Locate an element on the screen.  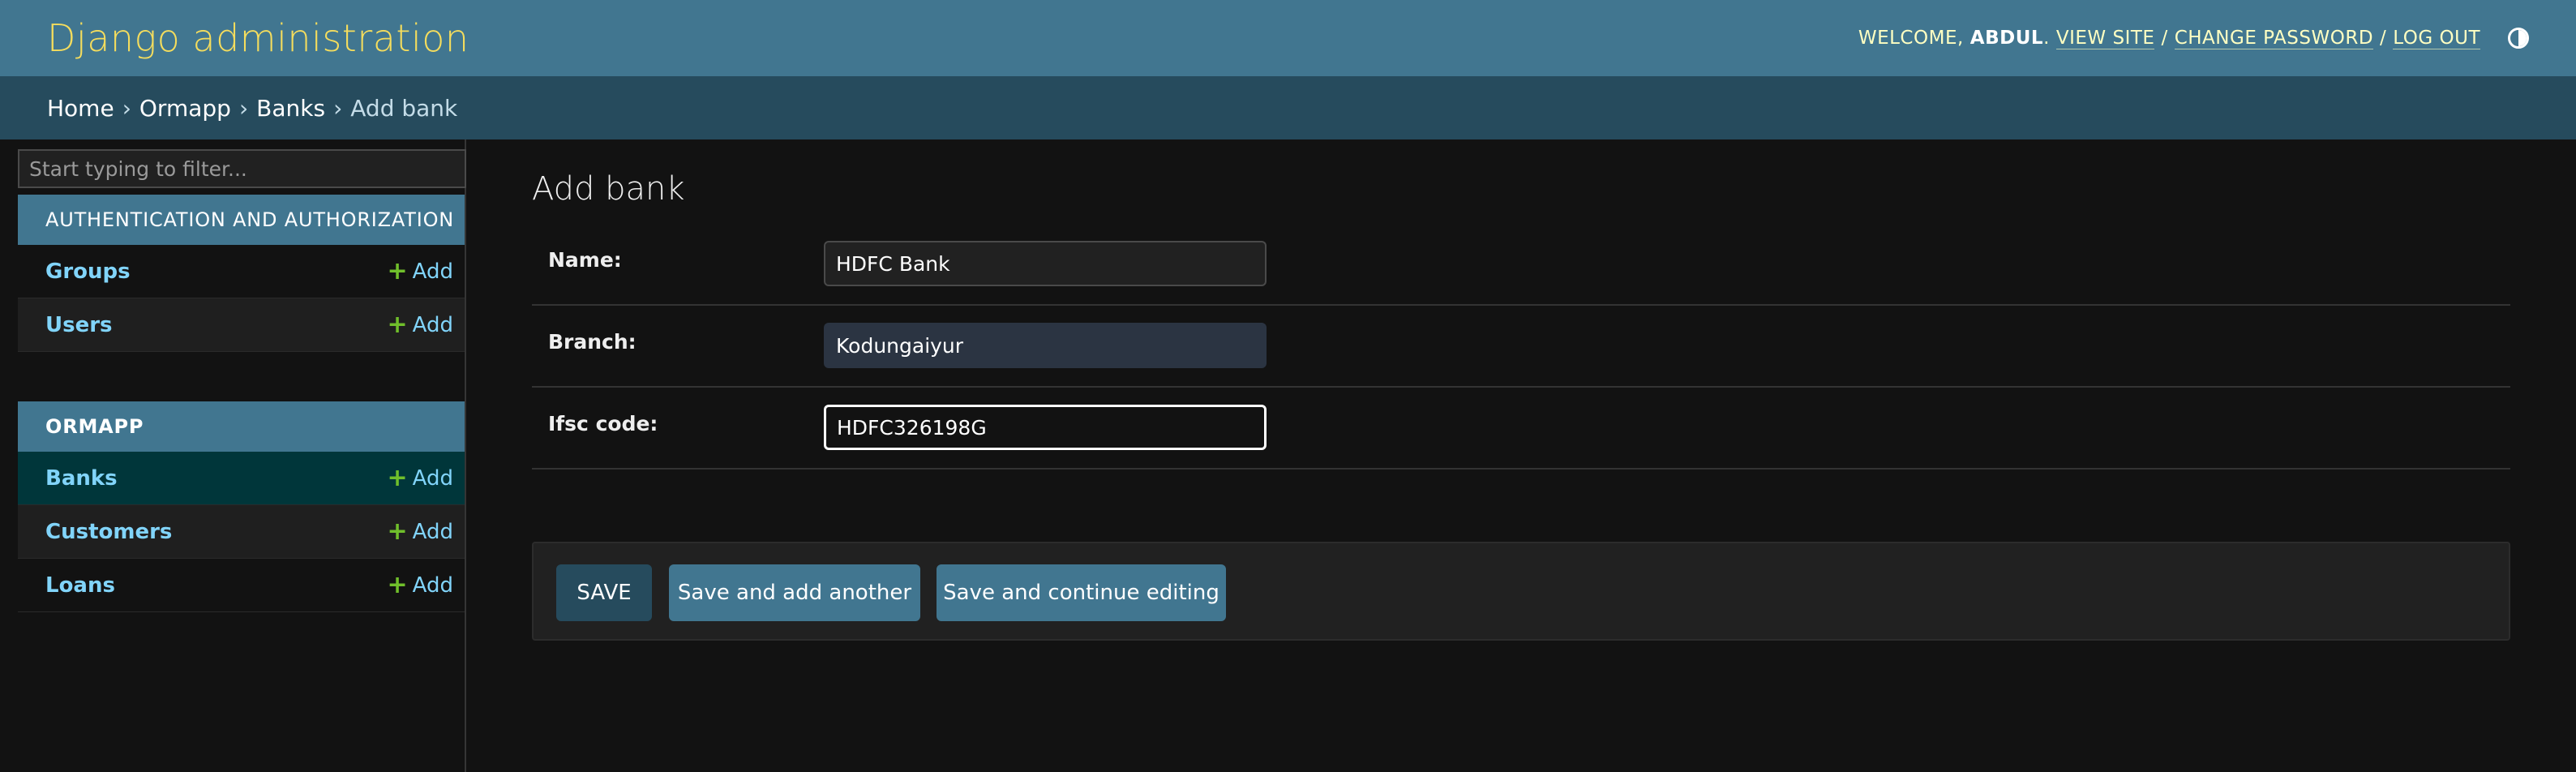
add-users-link: + Add is located at coordinates (420, 324).